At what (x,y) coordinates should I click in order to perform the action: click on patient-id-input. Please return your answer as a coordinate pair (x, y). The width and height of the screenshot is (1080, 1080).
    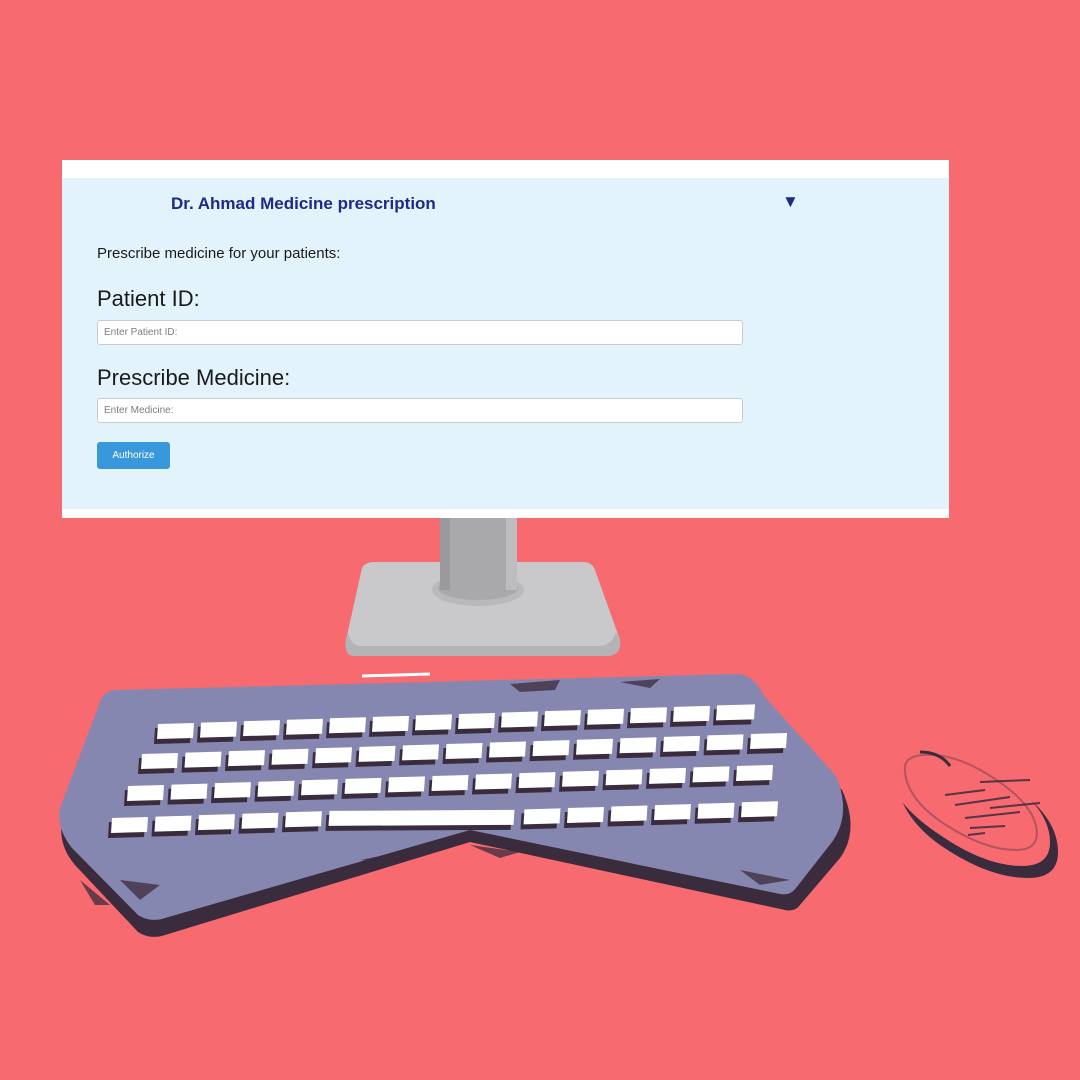
    Looking at the image, I should click on (420, 332).